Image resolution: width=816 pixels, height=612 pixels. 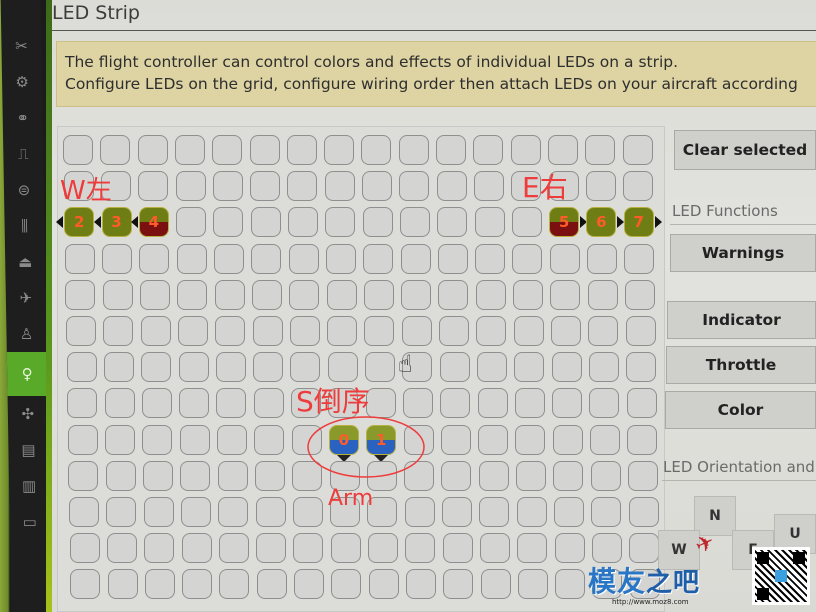 I want to click on clear-selected-button: Clear selected, so click(x=745, y=150).